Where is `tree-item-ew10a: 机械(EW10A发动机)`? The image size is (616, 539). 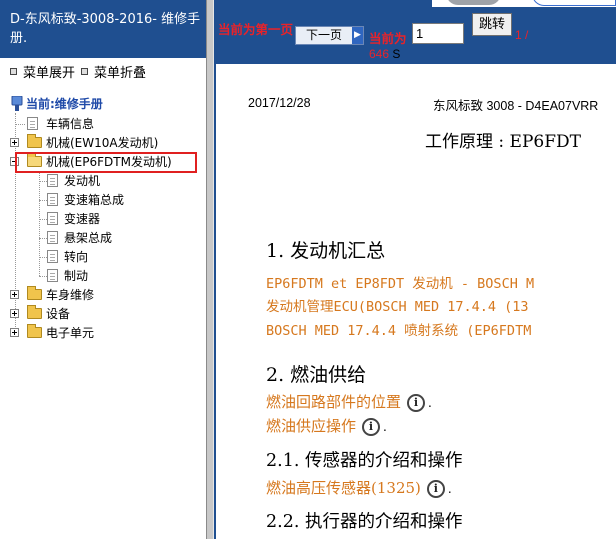
tree-item-ew10a: 机械(EW10A发动机) is located at coordinates (105, 143).